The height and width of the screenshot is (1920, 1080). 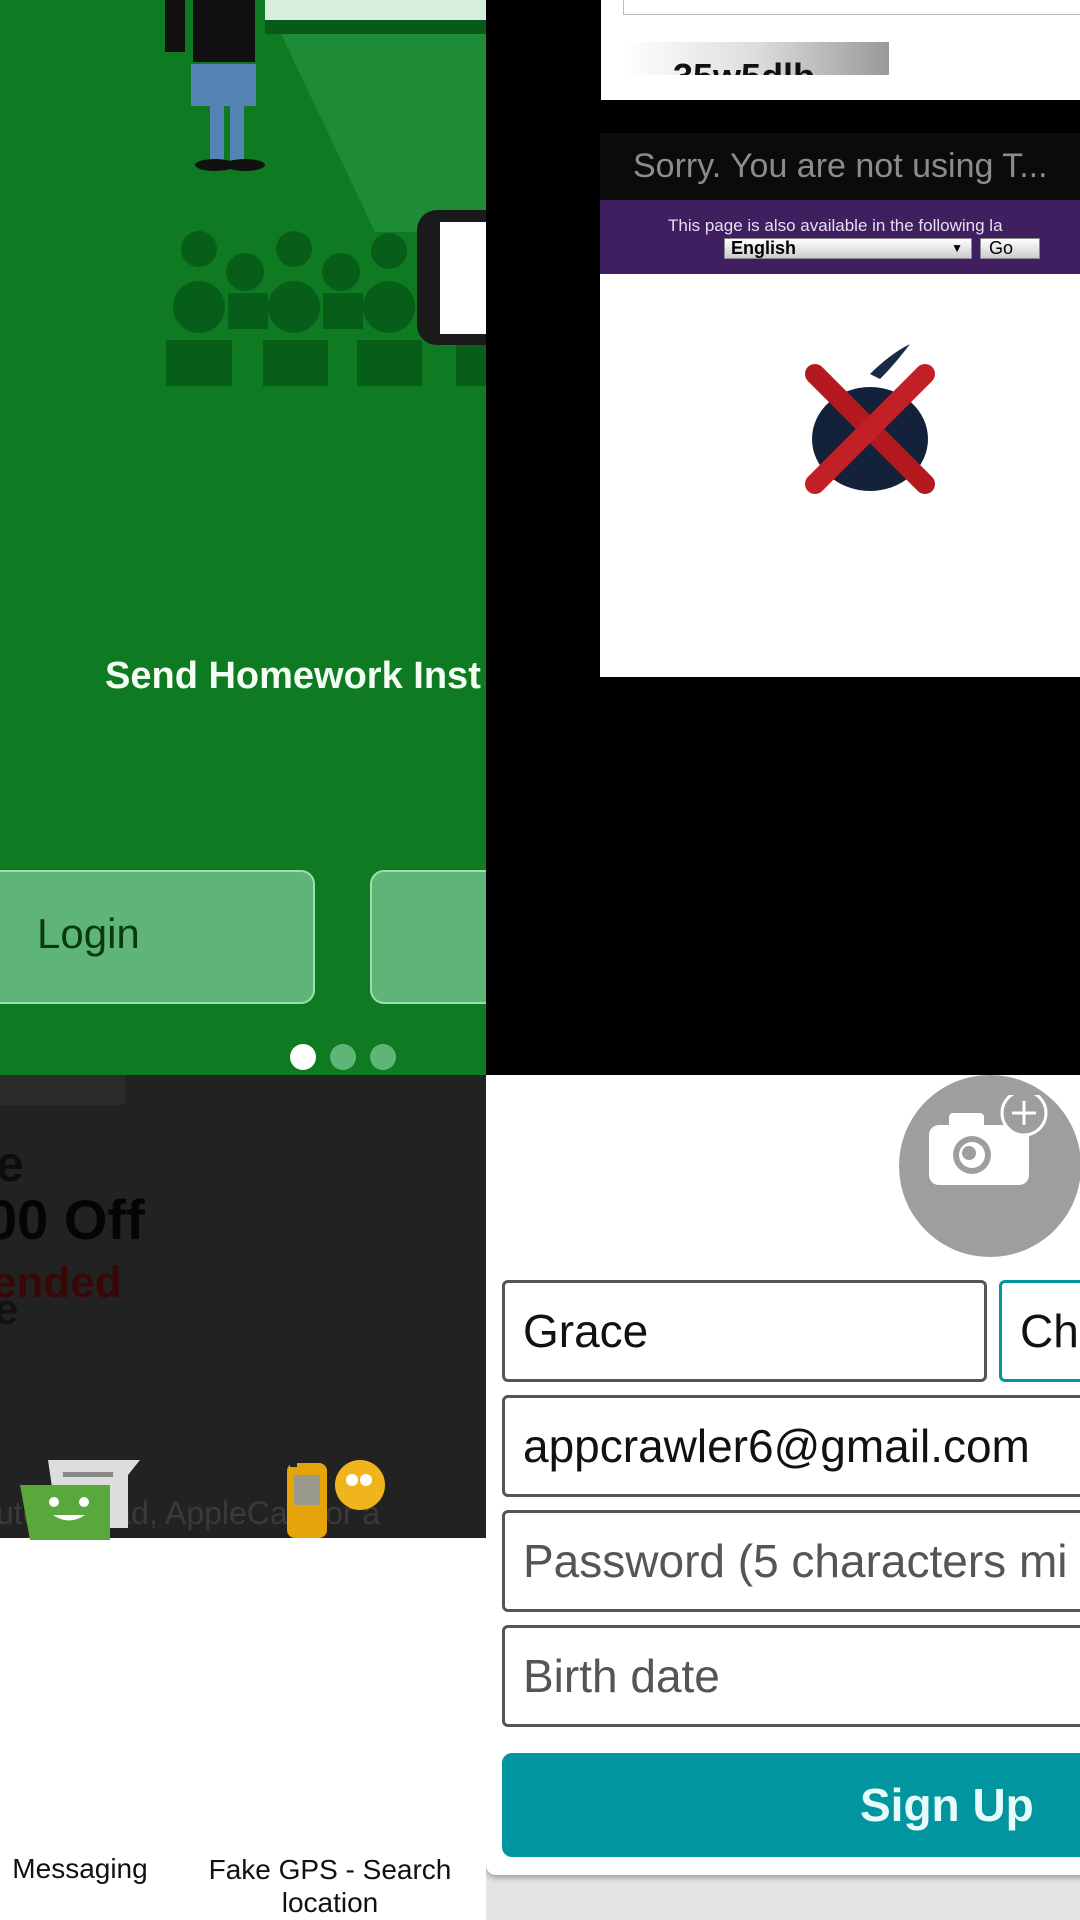 I want to click on classroom-illustration, so click(x=325, y=193).